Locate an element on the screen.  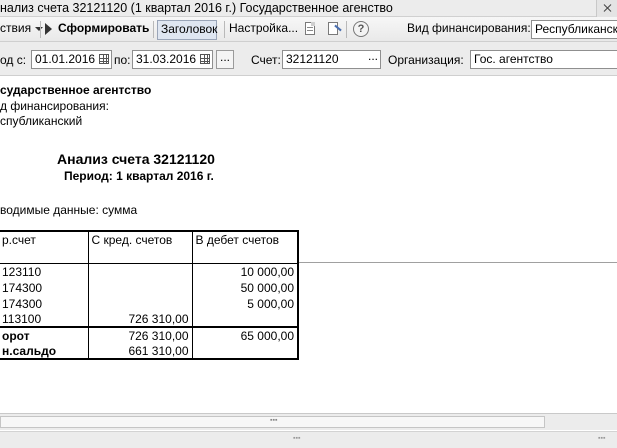
export-icon is located at coordinates (334, 29).